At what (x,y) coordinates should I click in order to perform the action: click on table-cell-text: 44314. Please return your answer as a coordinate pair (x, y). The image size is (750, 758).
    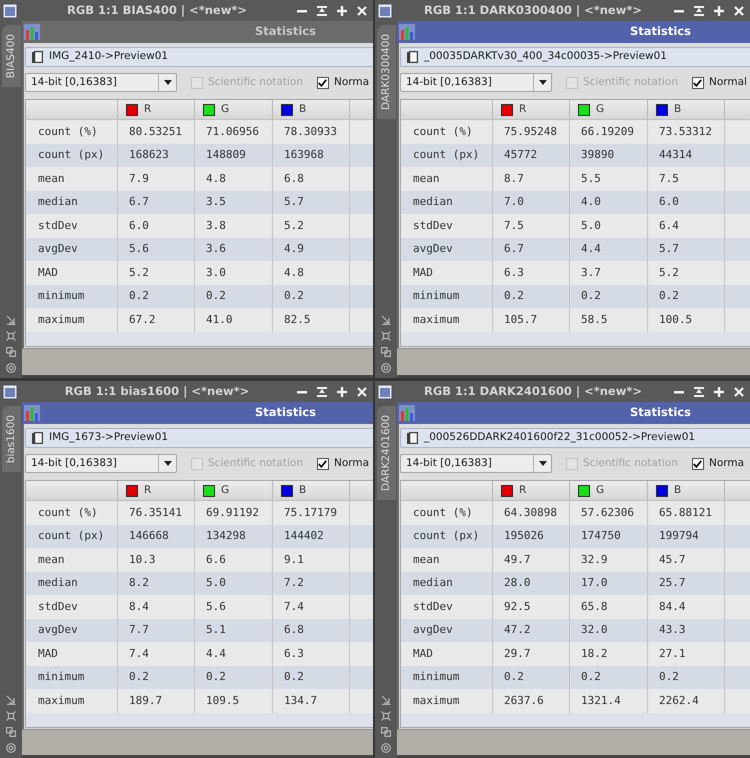
    Looking at the image, I should click on (675, 155).